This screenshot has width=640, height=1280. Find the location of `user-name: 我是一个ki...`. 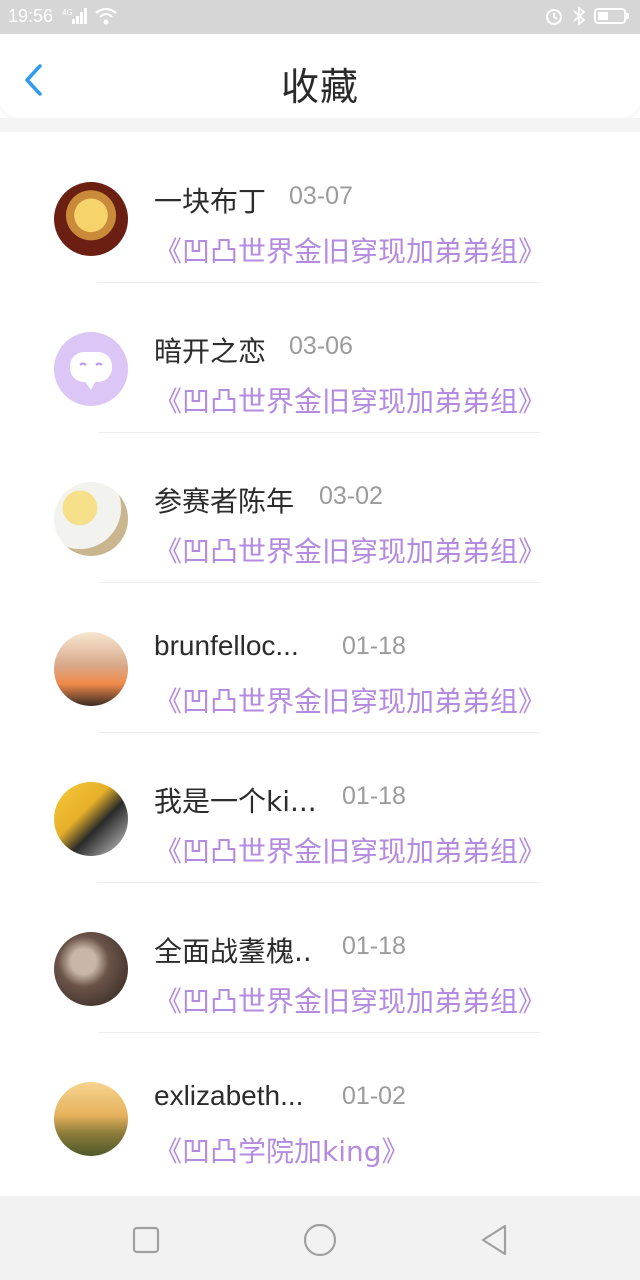

user-name: 我是一个ki... is located at coordinates (234, 800).